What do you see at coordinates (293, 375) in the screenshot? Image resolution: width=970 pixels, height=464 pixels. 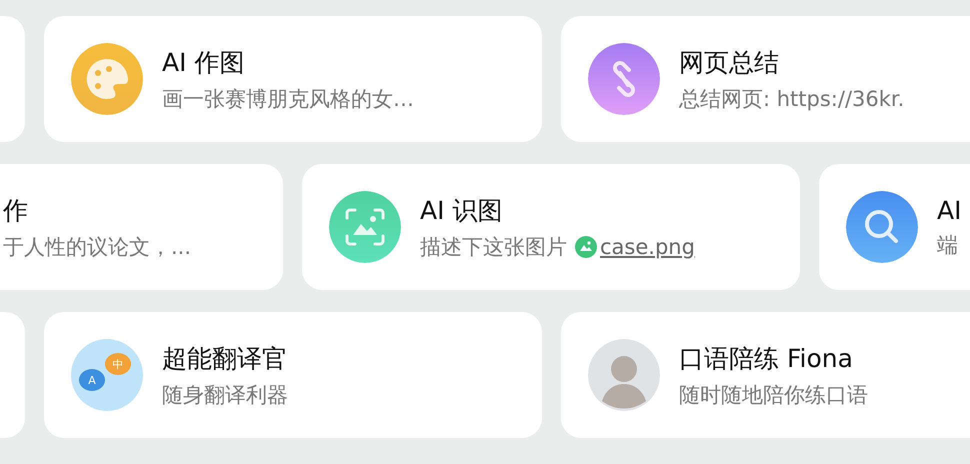 I see `assistant-card: A 中 超能翻译官 随身翻译利器` at bounding box center [293, 375].